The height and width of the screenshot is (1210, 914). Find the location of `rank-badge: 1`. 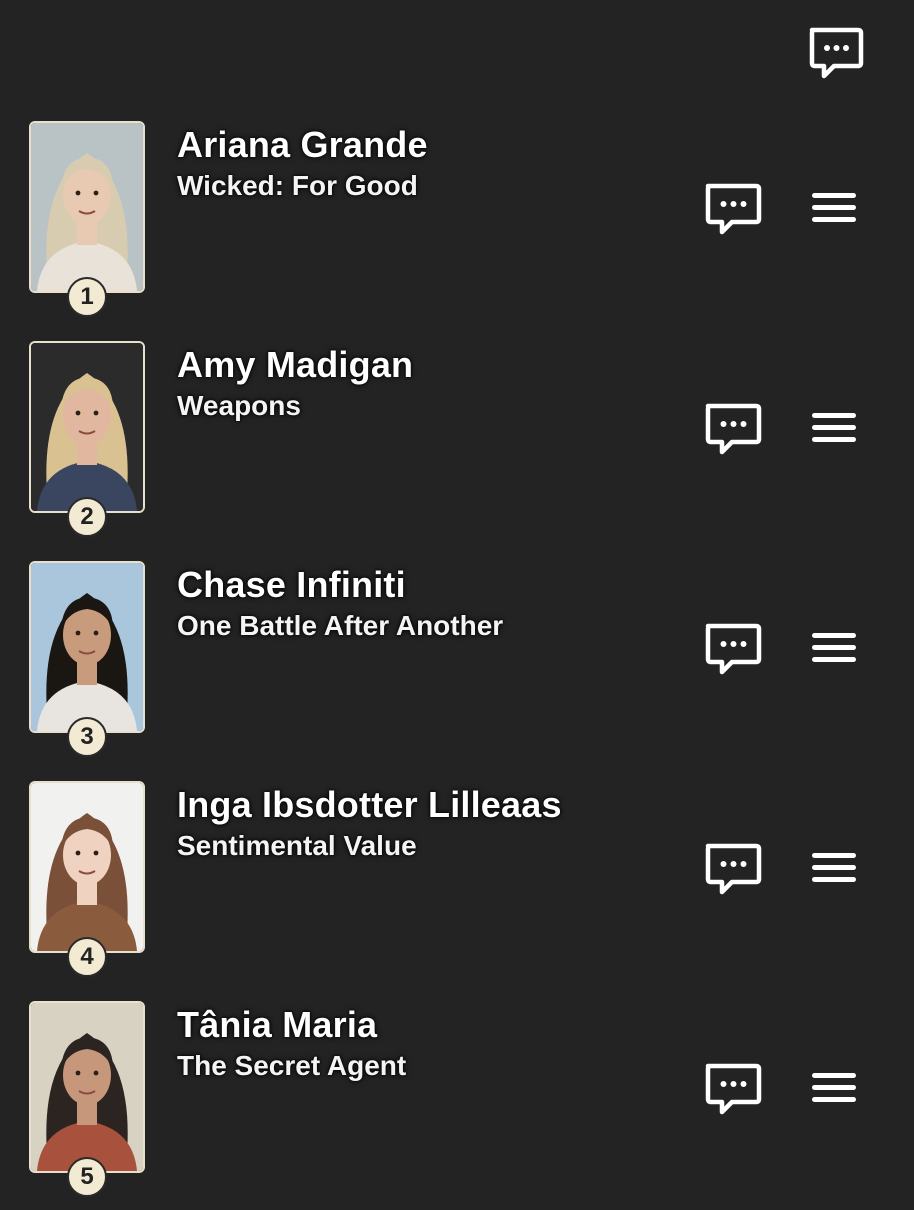

rank-badge: 1 is located at coordinates (87, 297).